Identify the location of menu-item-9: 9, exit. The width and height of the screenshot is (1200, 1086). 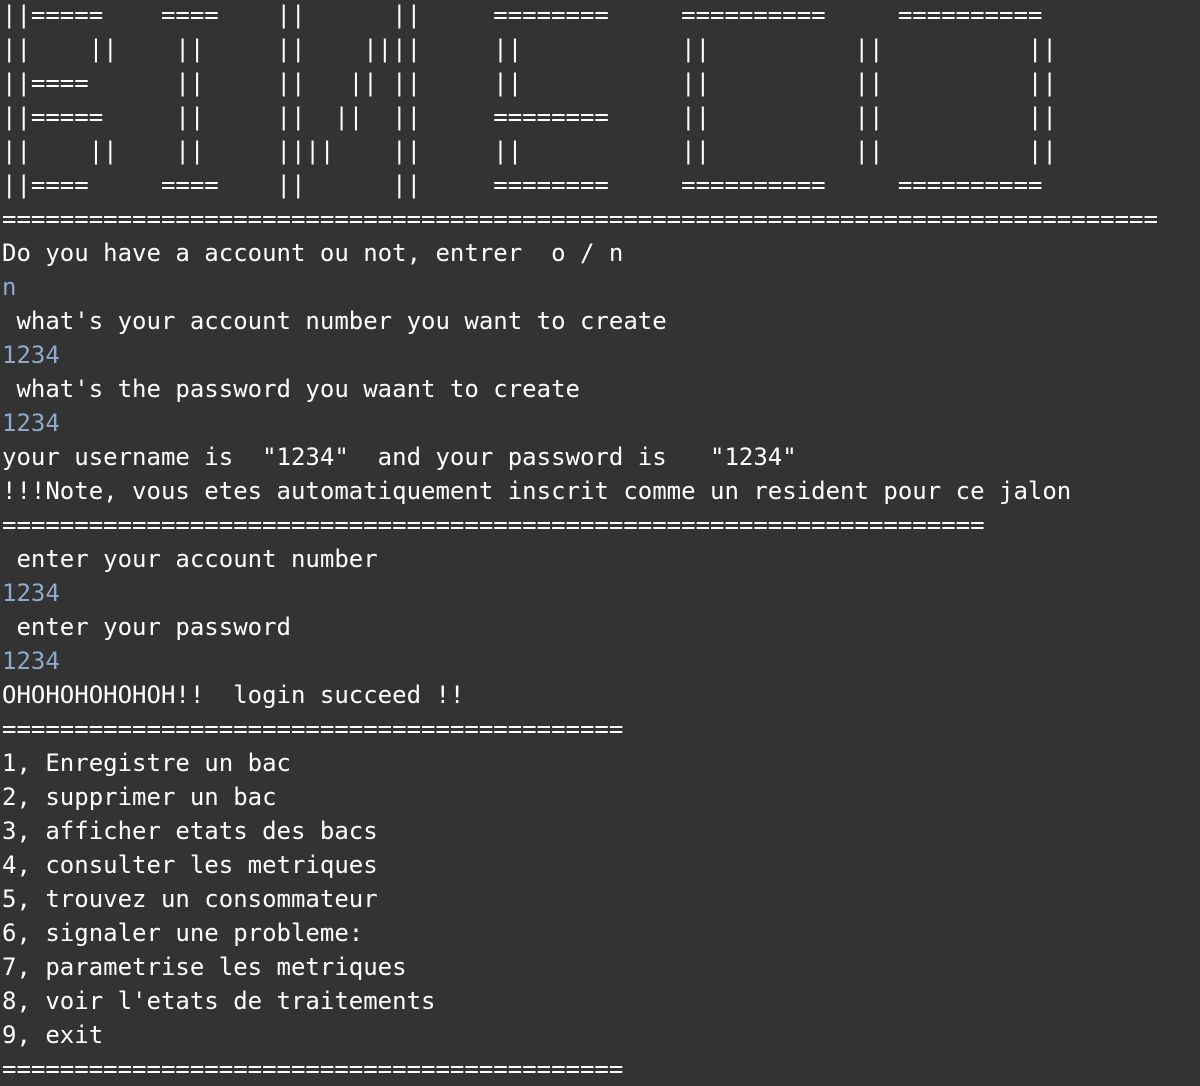
(53, 1035).